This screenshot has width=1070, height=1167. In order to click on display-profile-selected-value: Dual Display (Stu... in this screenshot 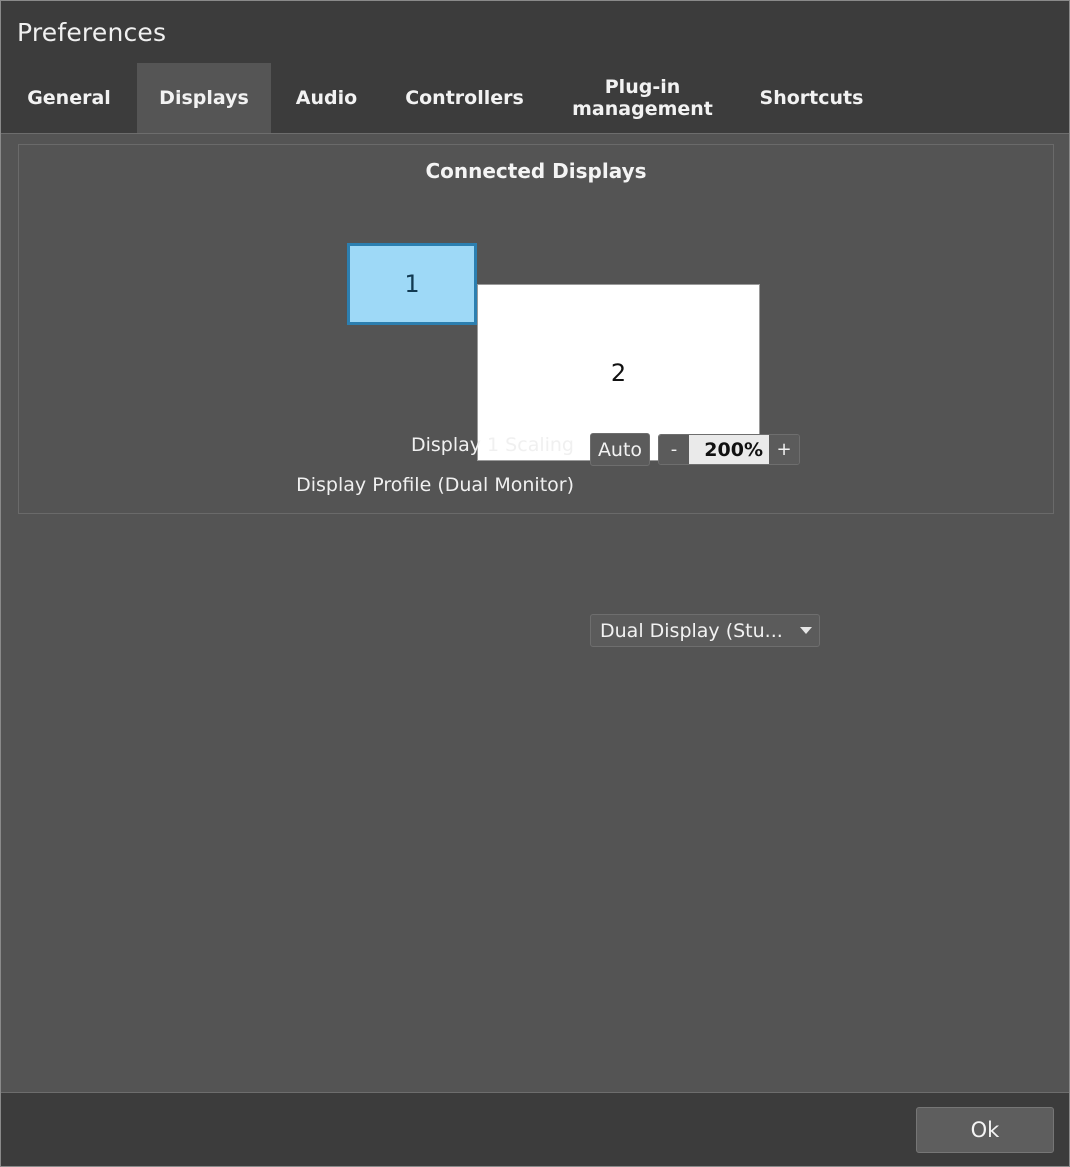, I will do `click(691, 630)`.